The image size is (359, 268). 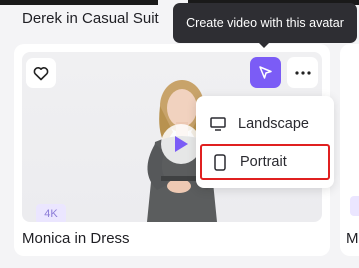 I want to click on monitor-icon, so click(x=218, y=124).